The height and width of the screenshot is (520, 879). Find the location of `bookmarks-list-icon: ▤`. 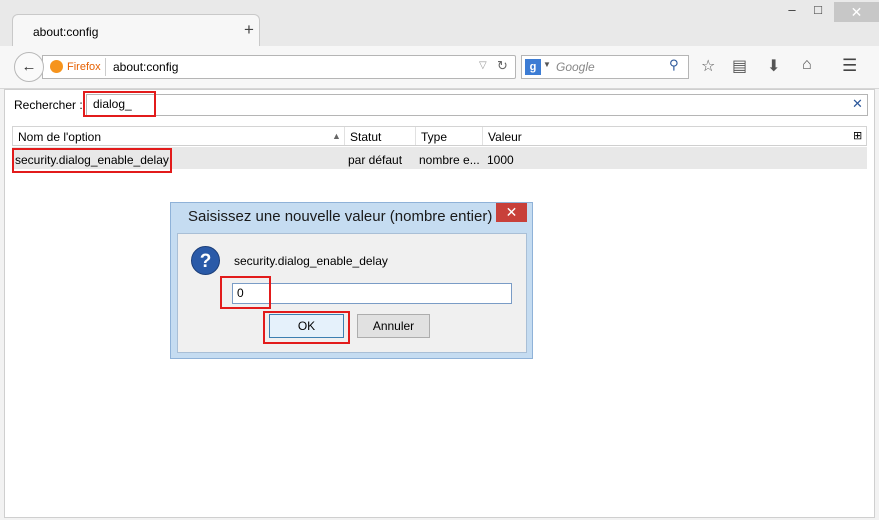

bookmarks-list-icon: ▤ is located at coordinates (739, 66).